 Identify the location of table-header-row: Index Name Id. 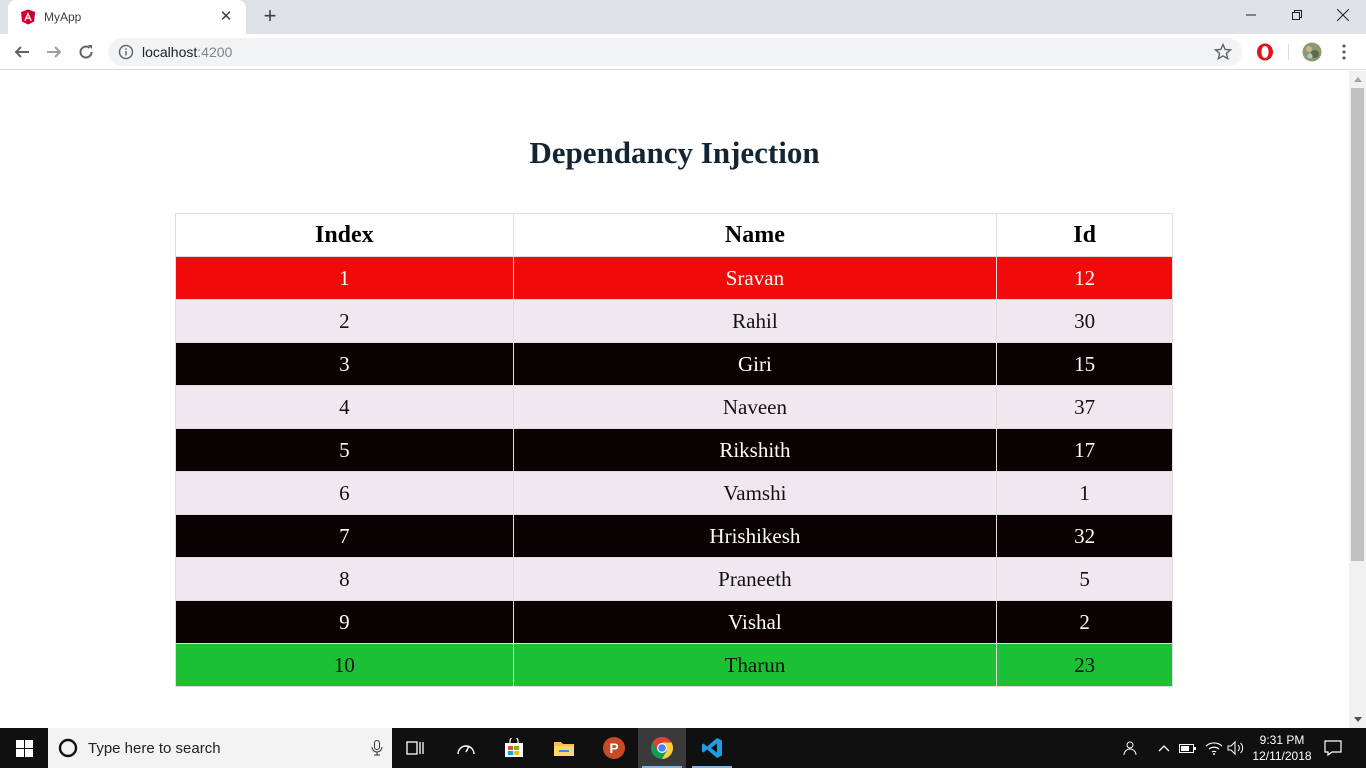
(674, 235).